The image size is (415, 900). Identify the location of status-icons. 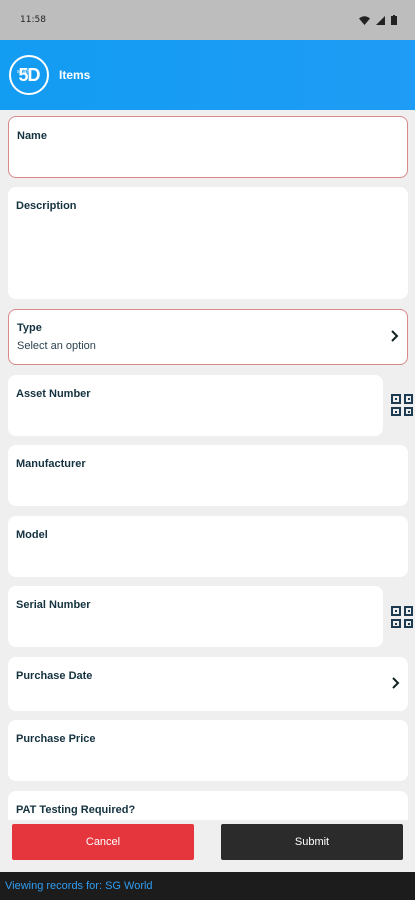
(378, 20).